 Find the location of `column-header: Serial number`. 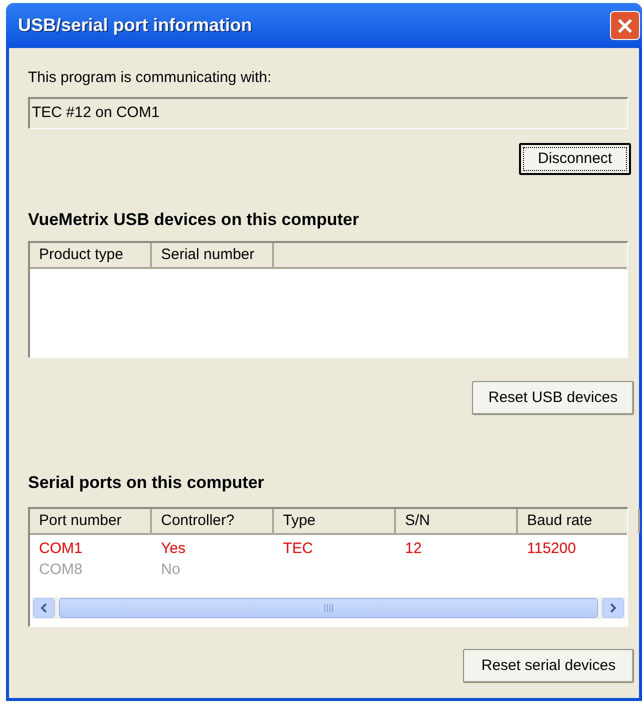

column-header: Serial number is located at coordinates (213, 255).